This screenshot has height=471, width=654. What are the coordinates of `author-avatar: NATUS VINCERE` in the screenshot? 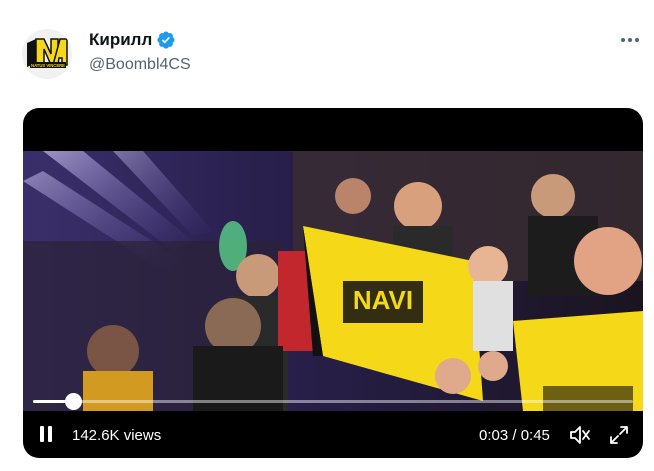 It's located at (47, 54).